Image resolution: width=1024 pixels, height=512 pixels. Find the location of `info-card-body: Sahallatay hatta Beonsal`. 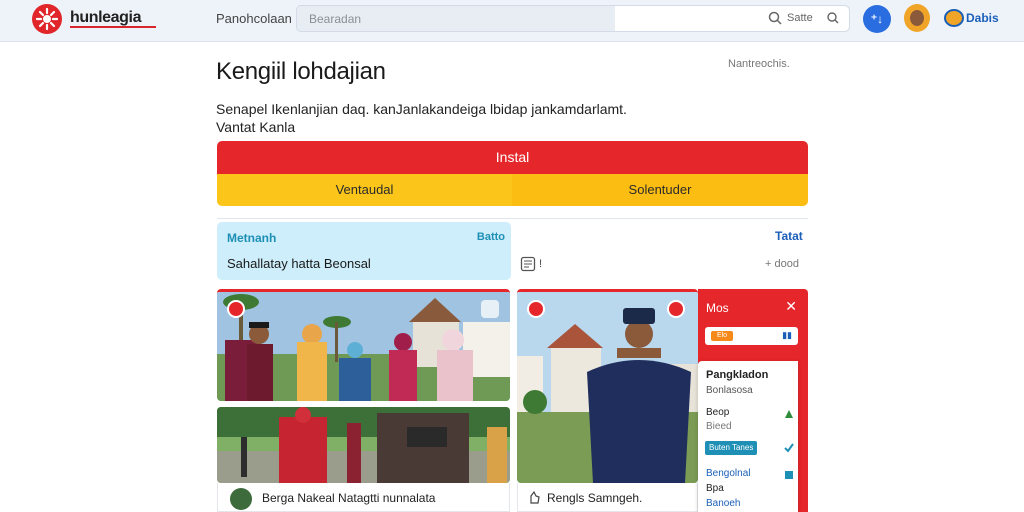

info-card-body: Sahallatay hatta Beonsal is located at coordinates (299, 263).